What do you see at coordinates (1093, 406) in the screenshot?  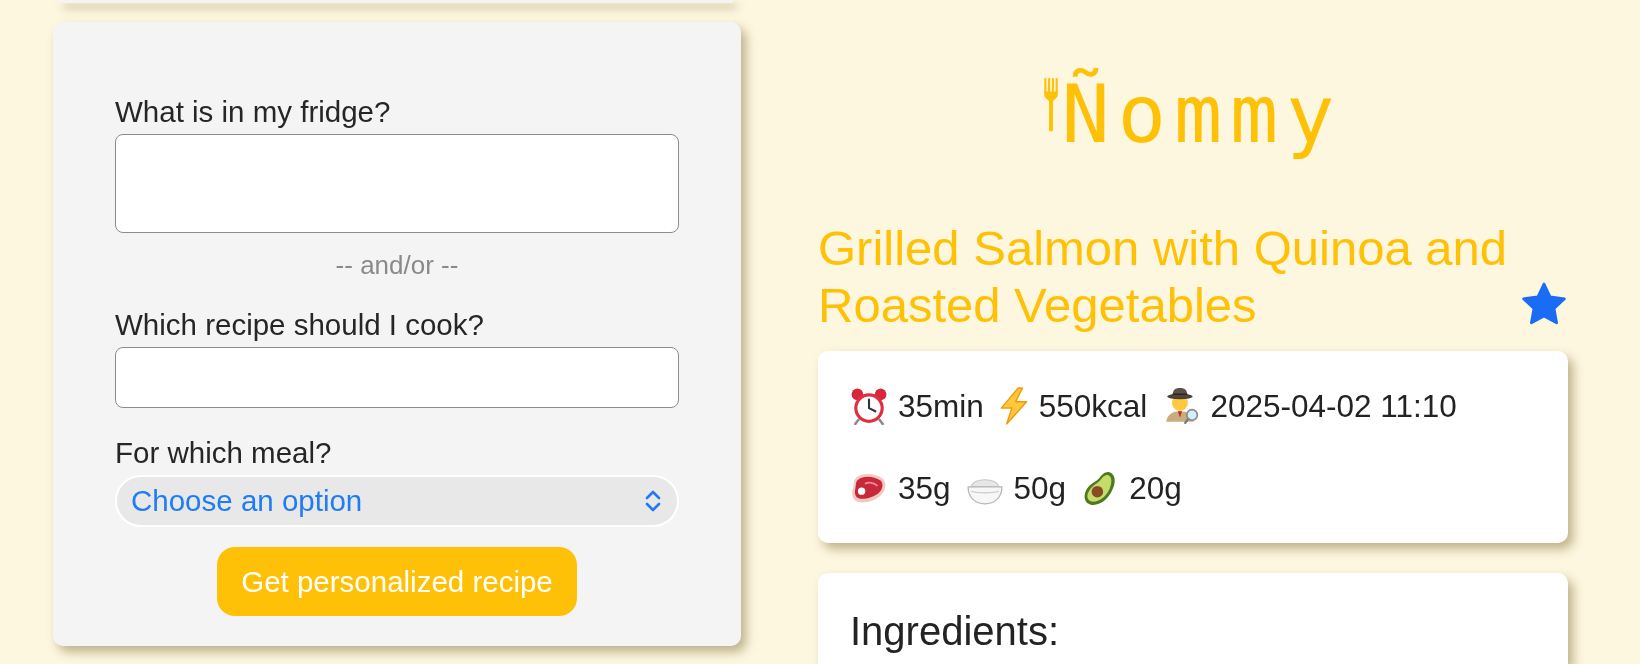 I see `stat-value: 550kcal` at bounding box center [1093, 406].